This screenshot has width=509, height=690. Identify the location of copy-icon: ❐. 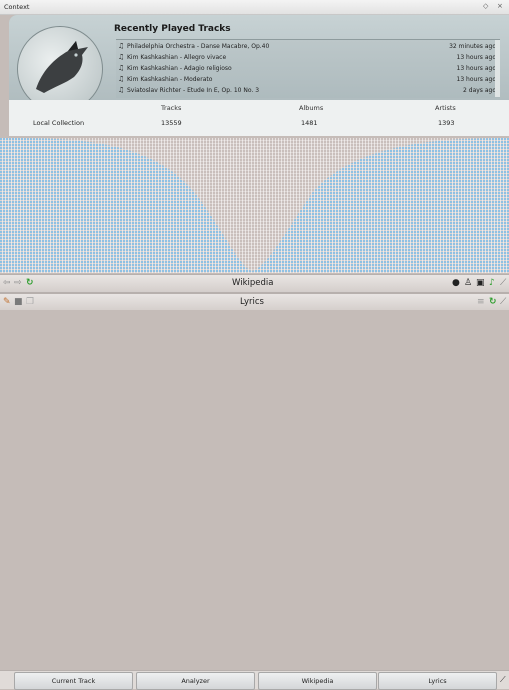
(30, 302).